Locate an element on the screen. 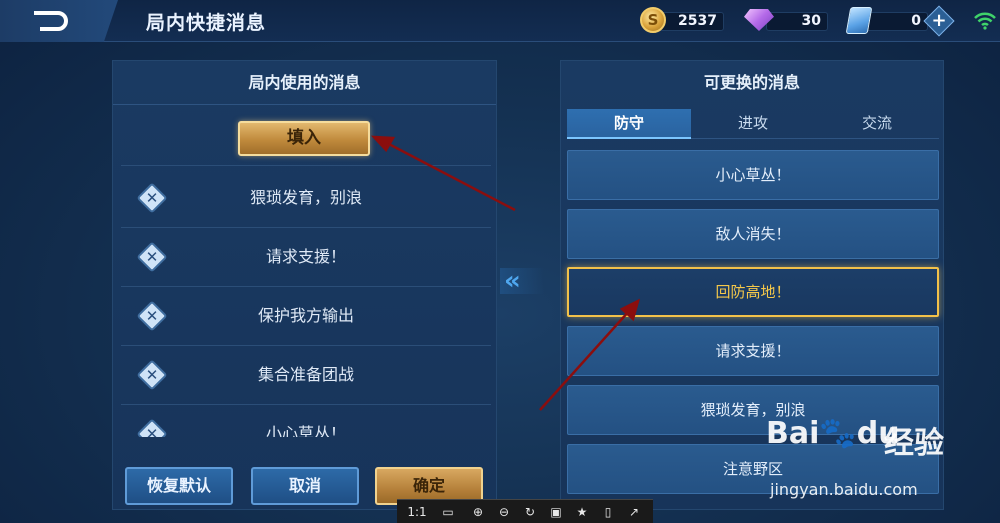 Image resolution: width=1000 pixels, height=523 pixels. actual-size-button: 1:1 is located at coordinates (417, 512).